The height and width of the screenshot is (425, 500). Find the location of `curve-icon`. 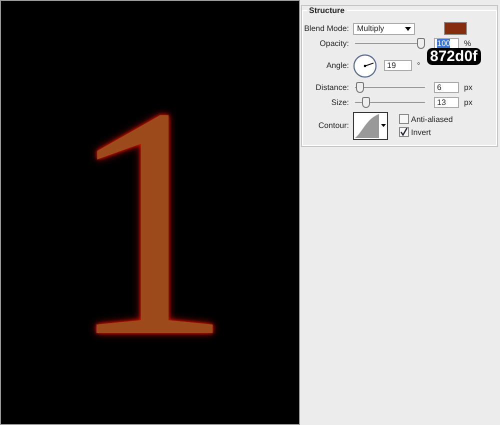

curve-icon is located at coordinates (367, 125).